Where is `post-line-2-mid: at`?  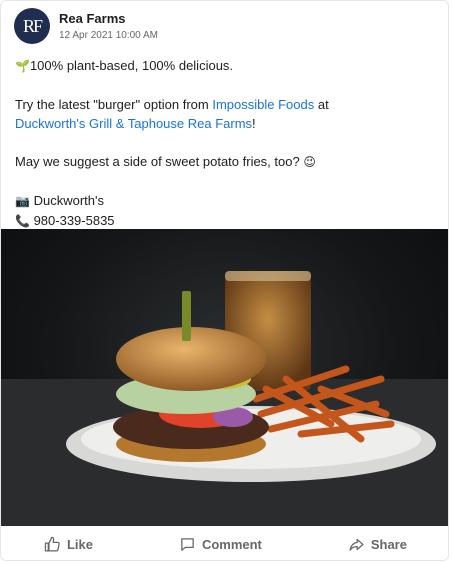
post-line-2-mid: at is located at coordinates (321, 104).